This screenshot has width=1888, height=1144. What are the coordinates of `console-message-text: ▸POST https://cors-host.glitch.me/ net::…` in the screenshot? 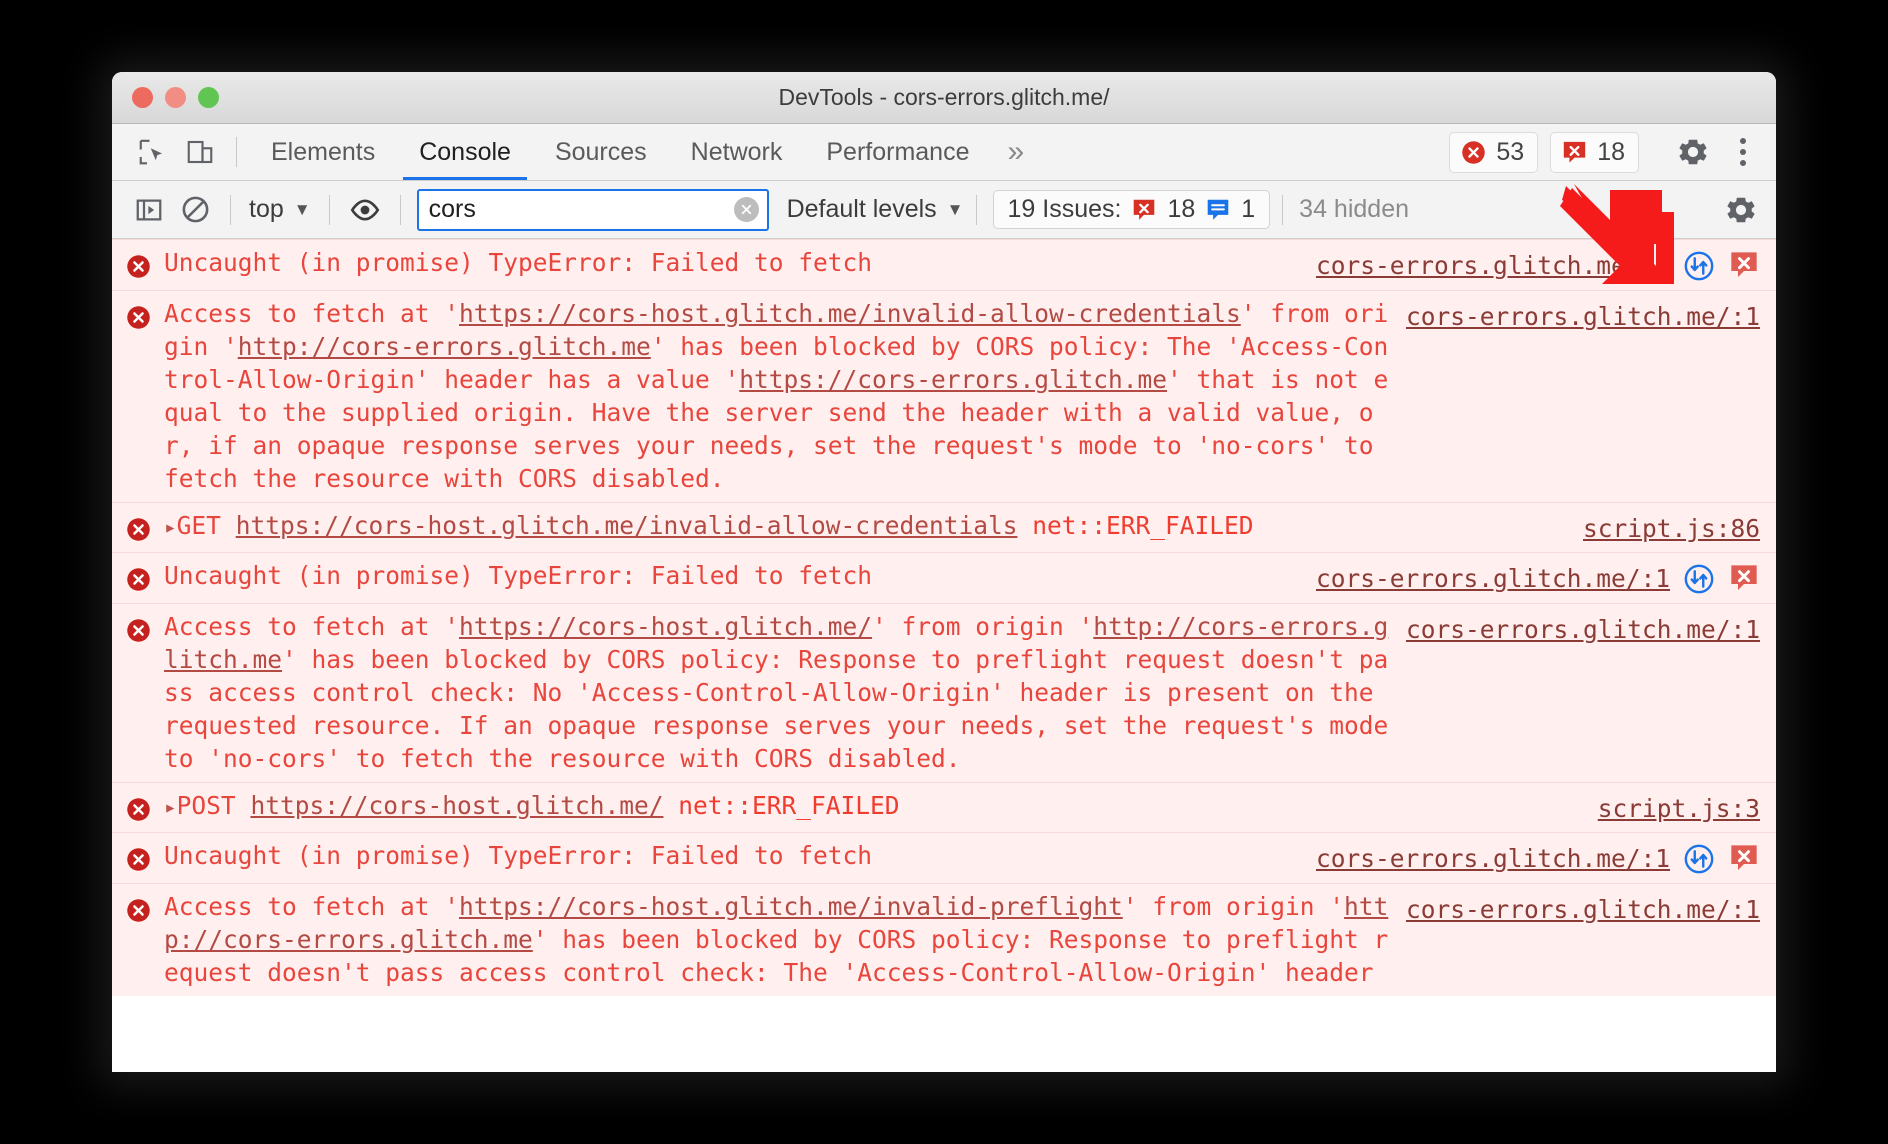 It's located at (881, 807).